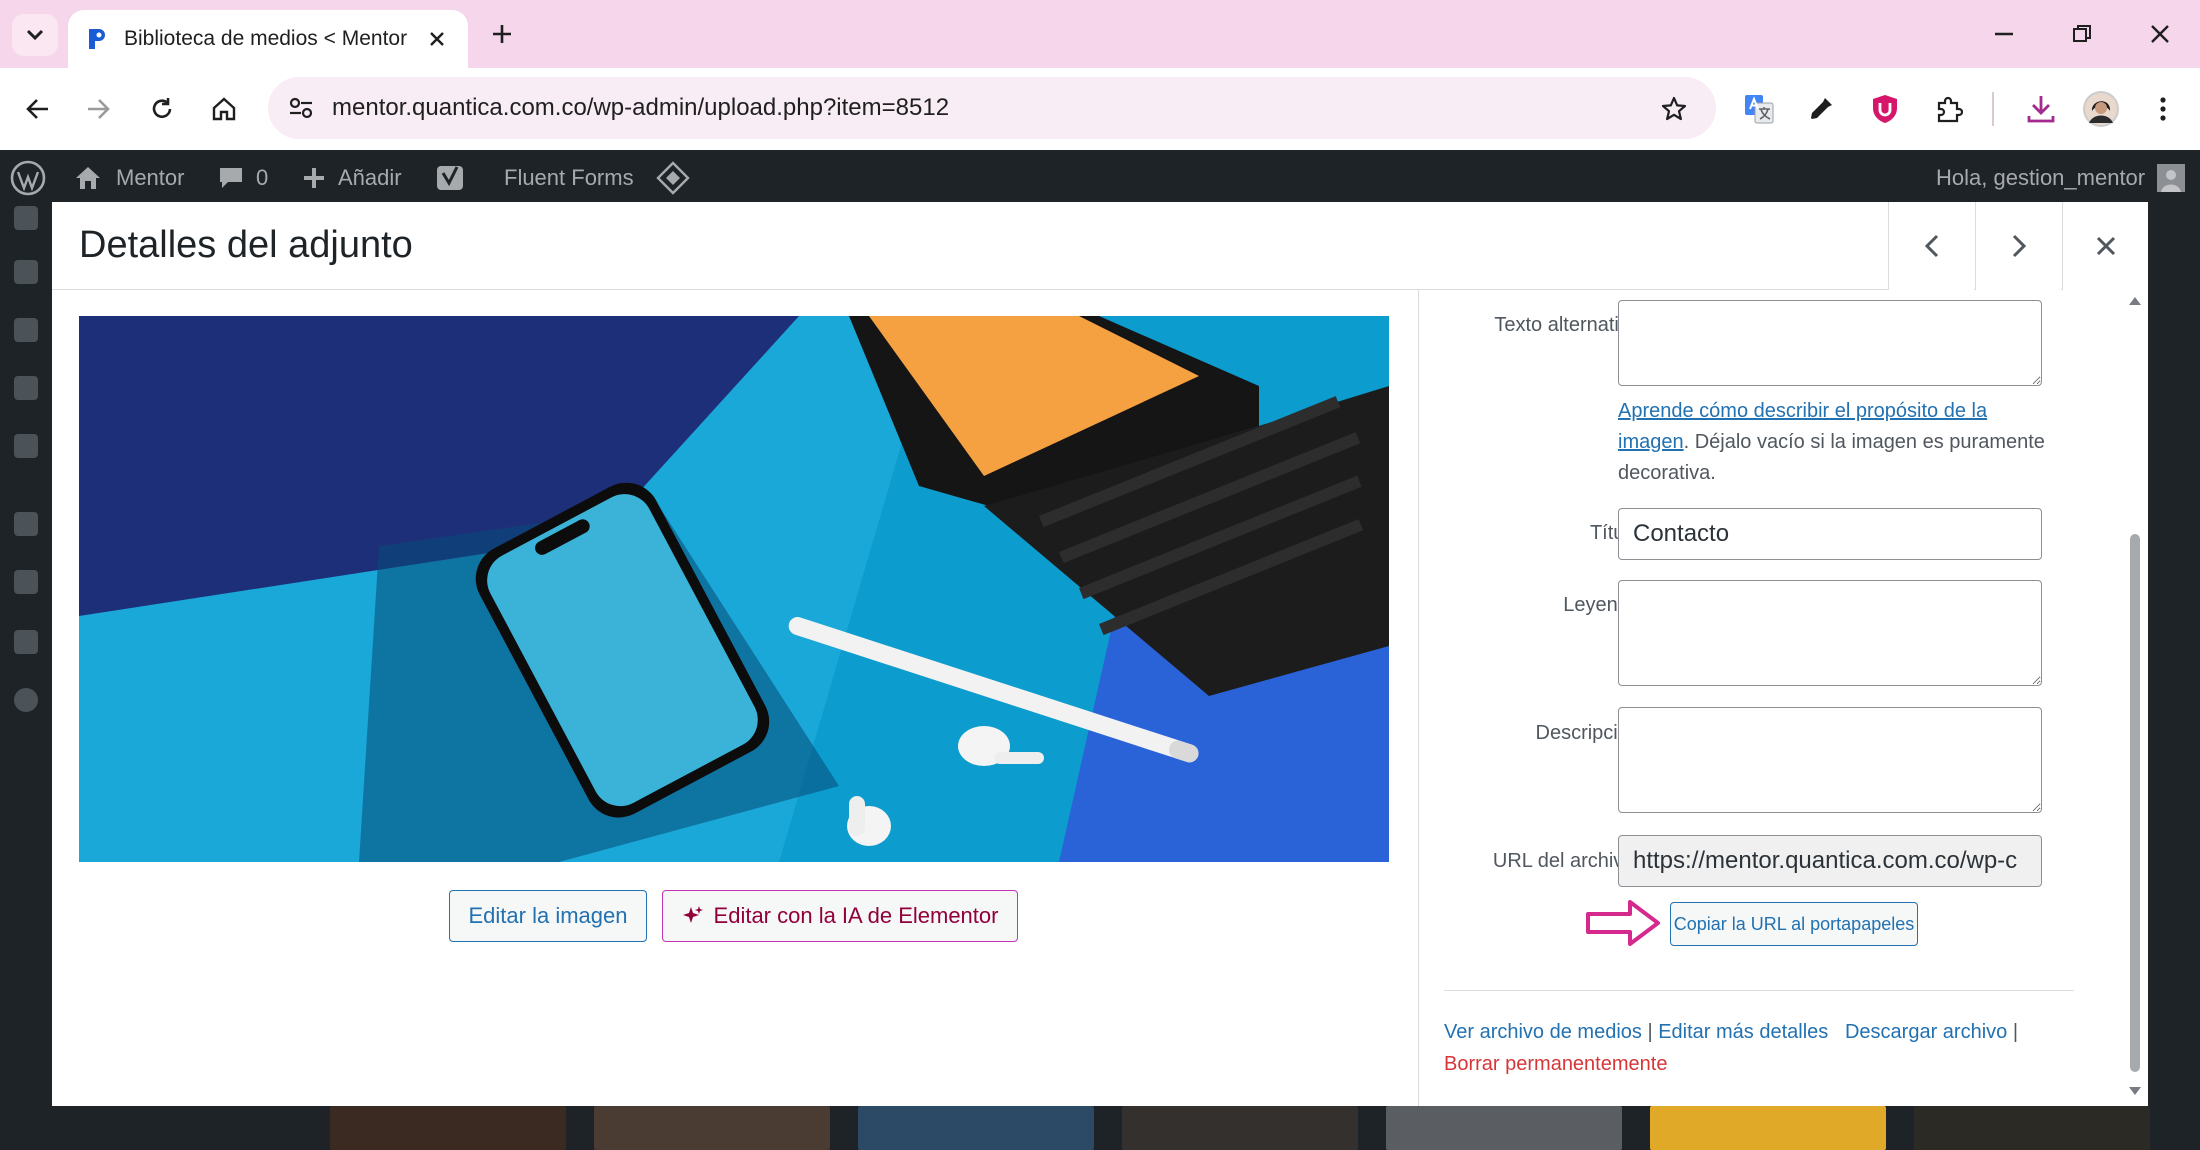  I want to click on wordpress-icon, so click(28, 178).